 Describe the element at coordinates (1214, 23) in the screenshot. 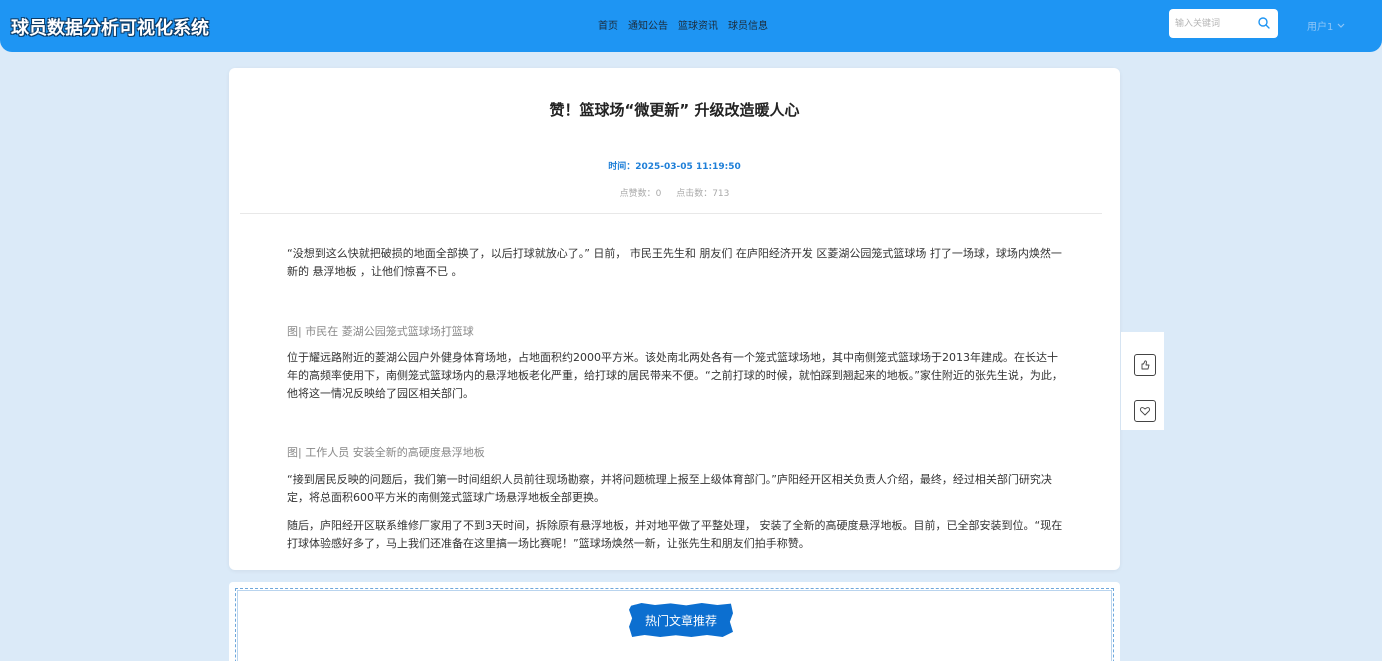

I see `search-input` at that location.